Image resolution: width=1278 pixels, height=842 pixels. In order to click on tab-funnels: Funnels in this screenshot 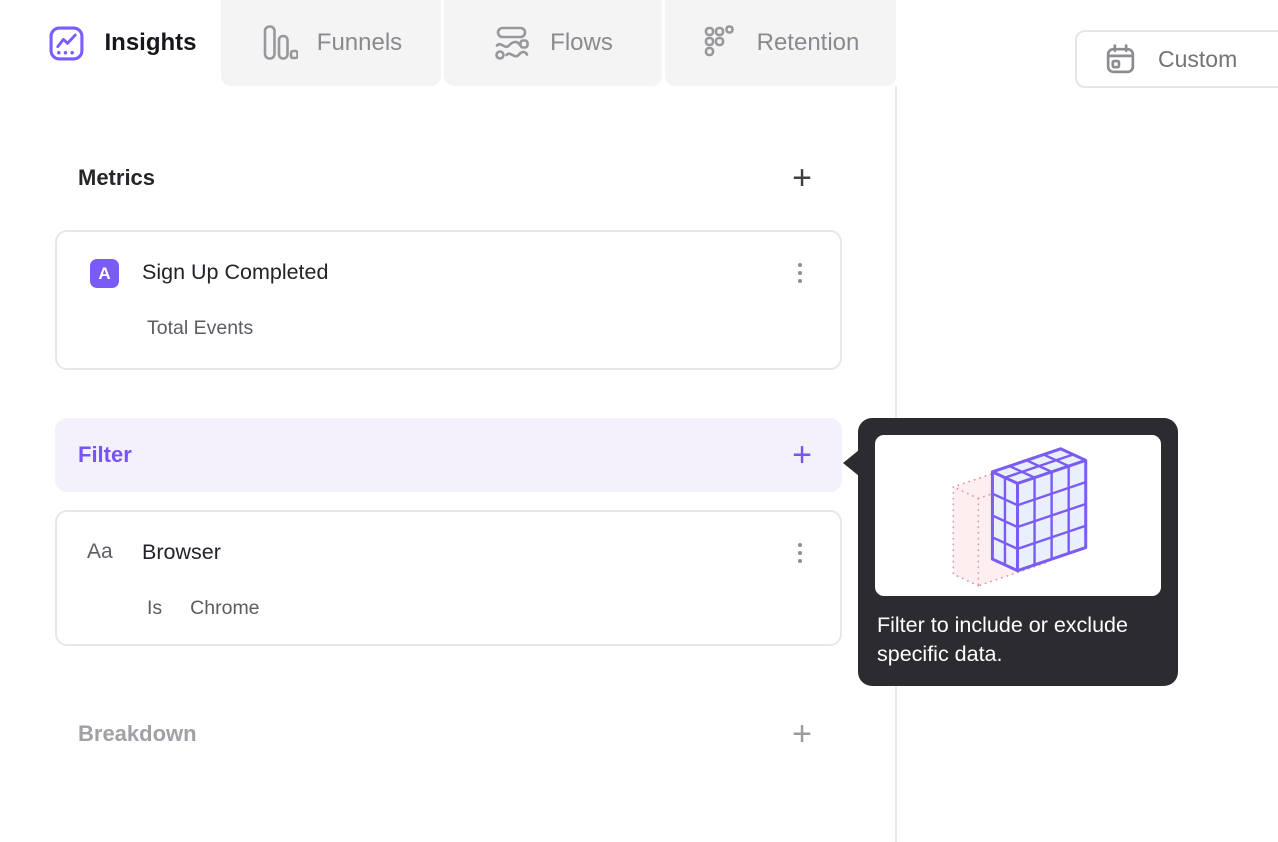, I will do `click(331, 43)`.